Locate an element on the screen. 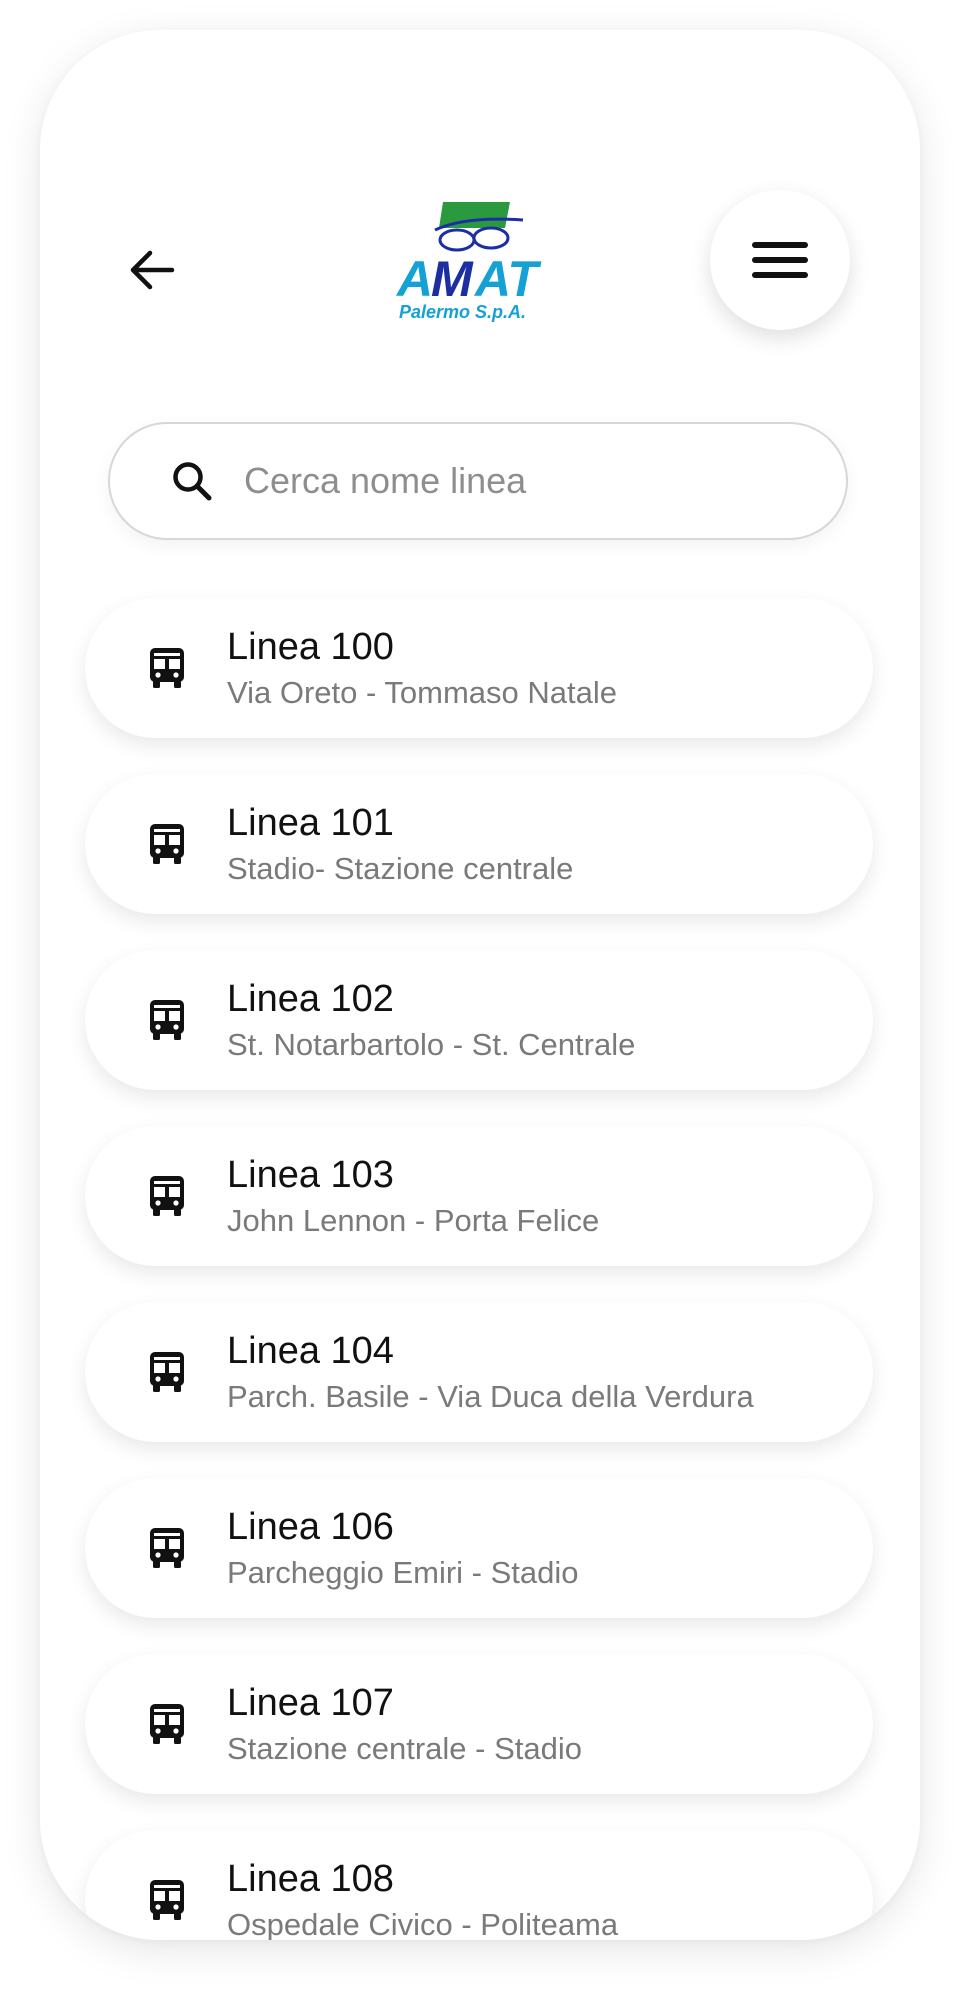 This screenshot has width=976, height=2002. line-texts: Linea 108 Ospedale Civico - Politeama is located at coordinates (422, 1898).